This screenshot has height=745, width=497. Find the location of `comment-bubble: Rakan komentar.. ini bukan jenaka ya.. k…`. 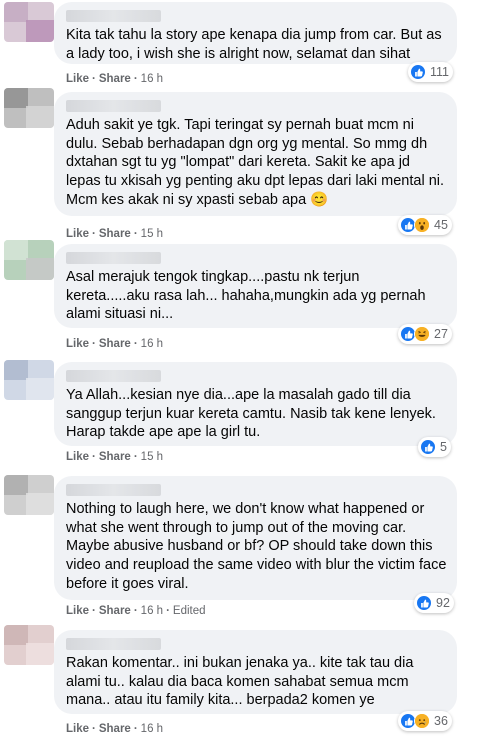

comment-bubble: Rakan komentar.. ini bukan jenaka ya.. k… is located at coordinates (255, 672).